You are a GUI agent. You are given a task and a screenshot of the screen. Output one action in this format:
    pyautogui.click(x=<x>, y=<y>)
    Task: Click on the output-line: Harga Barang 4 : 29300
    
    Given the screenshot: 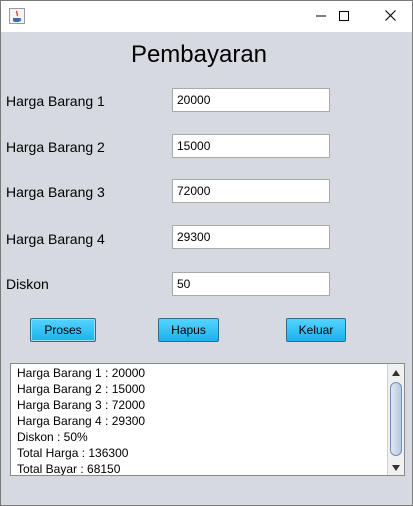 What is the action you would take?
    pyautogui.click(x=81, y=421)
    